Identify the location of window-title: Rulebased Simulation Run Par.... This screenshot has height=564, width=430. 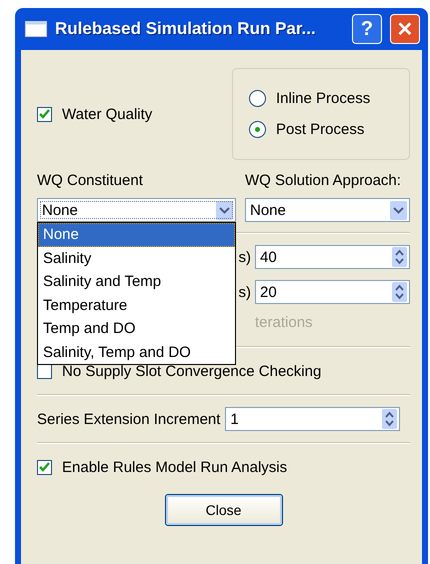
(186, 29).